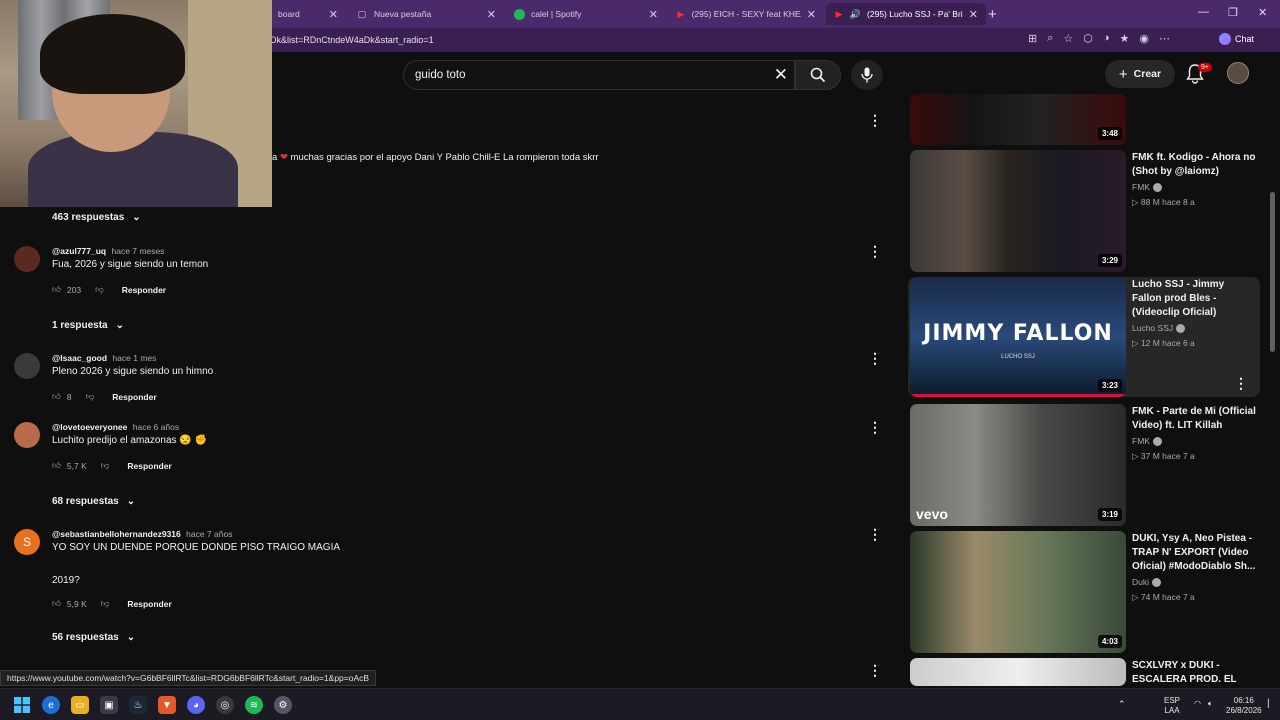  What do you see at coordinates (1106, 38) in the screenshot?
I see `copilot-icon: ◑` at bounding box center [1106, 38].